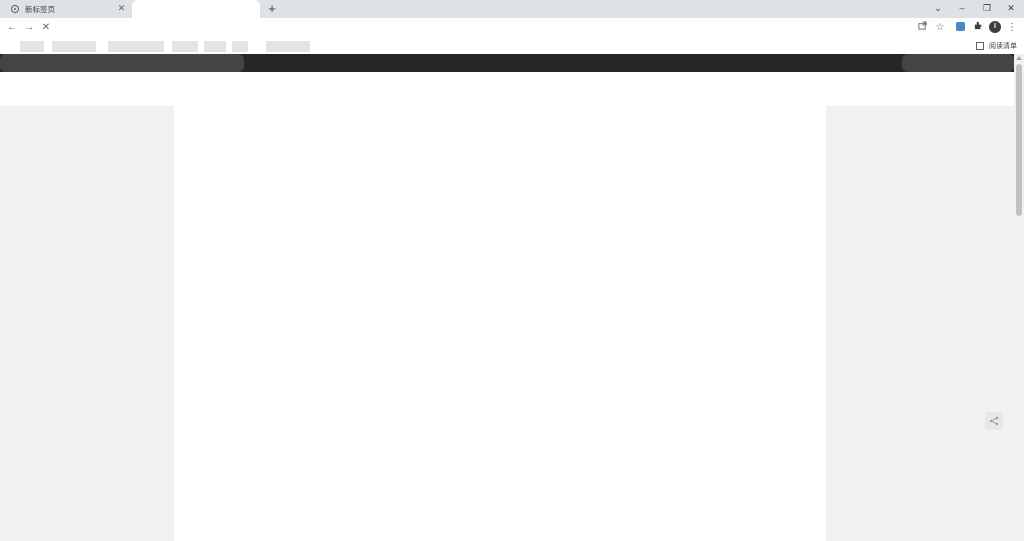  What do you see at coordinates (100, 28) in the screenshot?
I see `address-bar` at bounding box center [100, 28].